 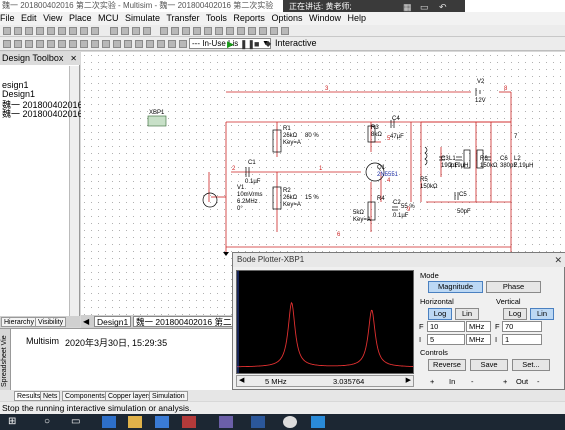 What do you see at coordinates (114, 31) in the screenshot?
I see `zoom-in-icon` at bounding box center [114, 31].